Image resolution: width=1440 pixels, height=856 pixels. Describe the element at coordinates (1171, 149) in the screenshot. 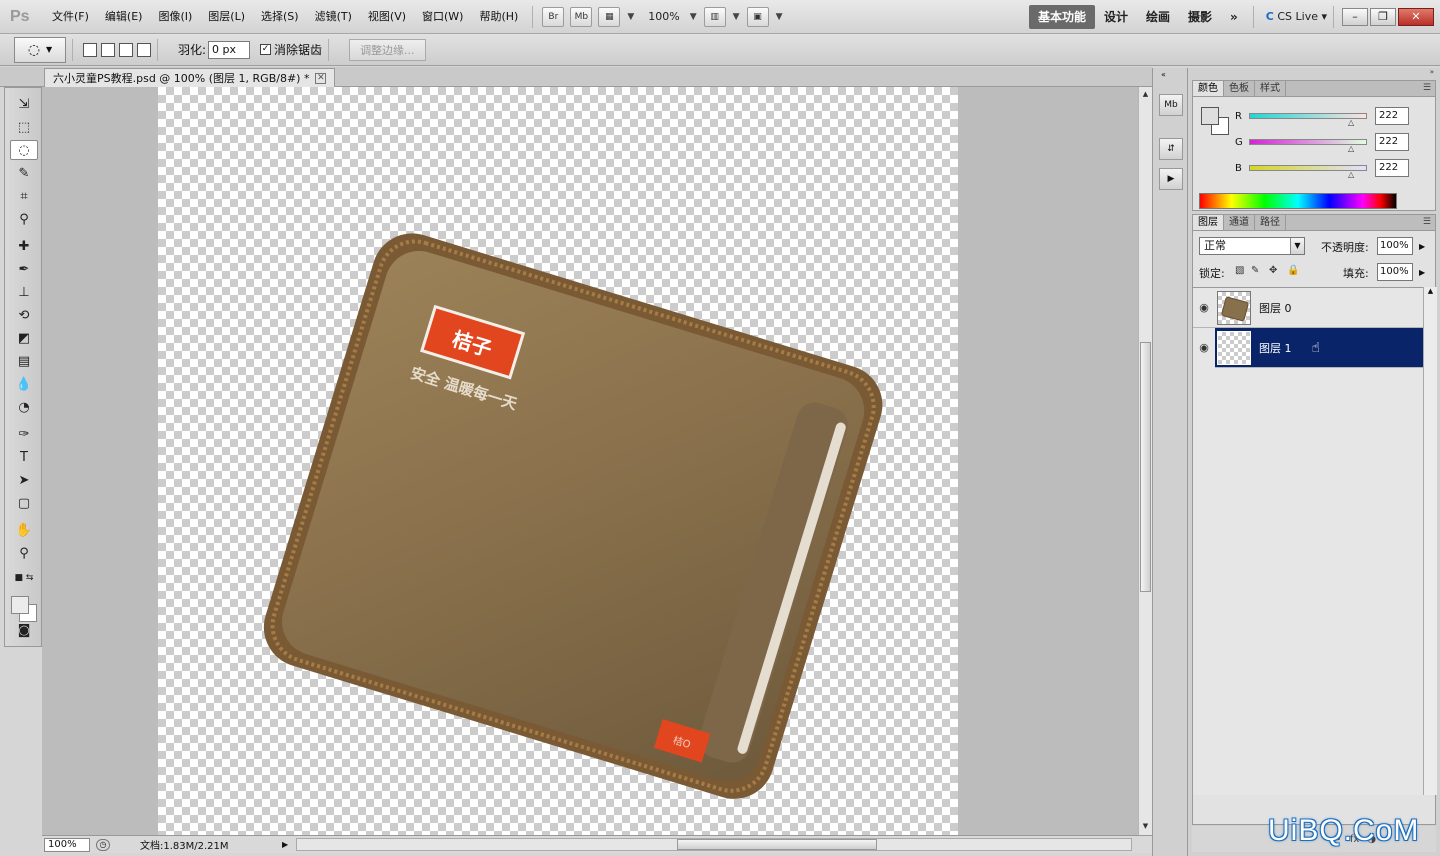

I see `history-icon: ⇵` at that location.